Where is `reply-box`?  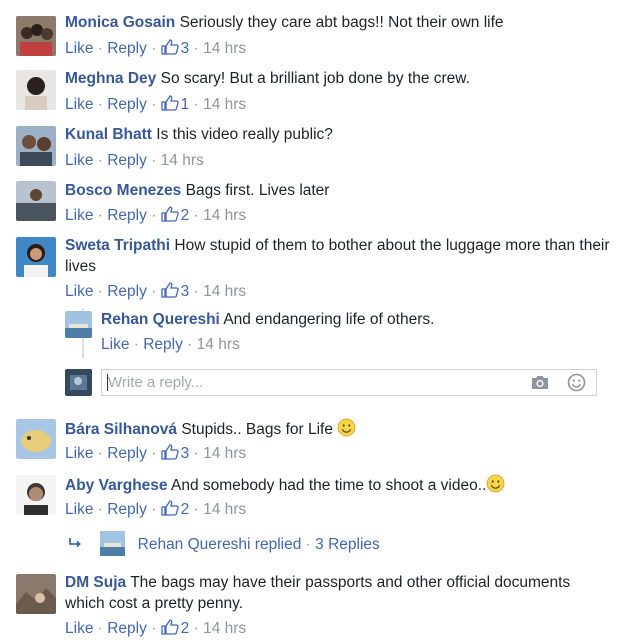 reply-box is located at coordinates (349, 382).